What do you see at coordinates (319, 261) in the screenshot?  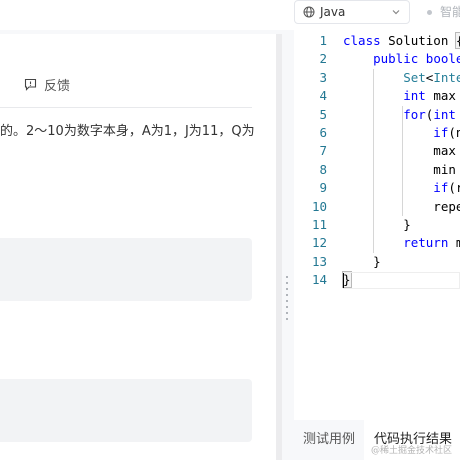 I see `line-number: 13` at bounding box center [319, 261].